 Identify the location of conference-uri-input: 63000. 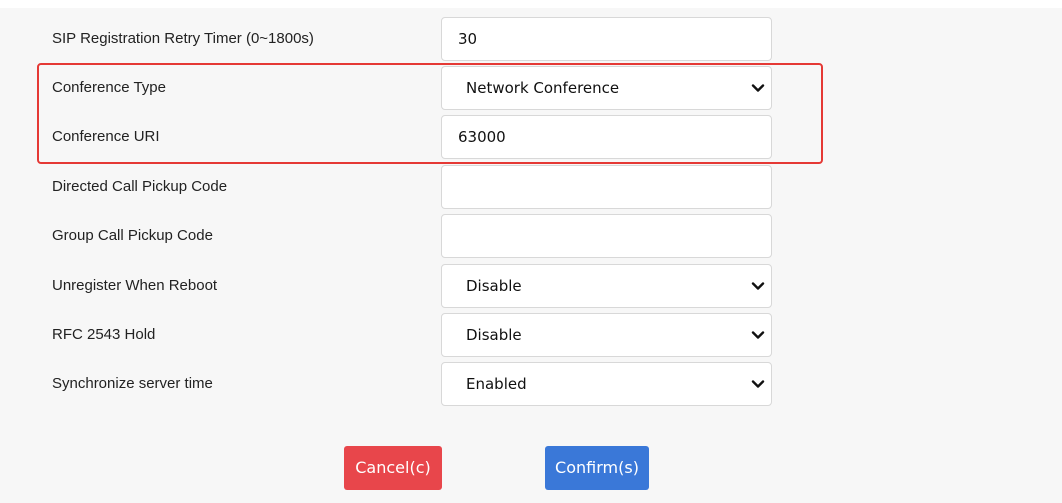
(606, 137).